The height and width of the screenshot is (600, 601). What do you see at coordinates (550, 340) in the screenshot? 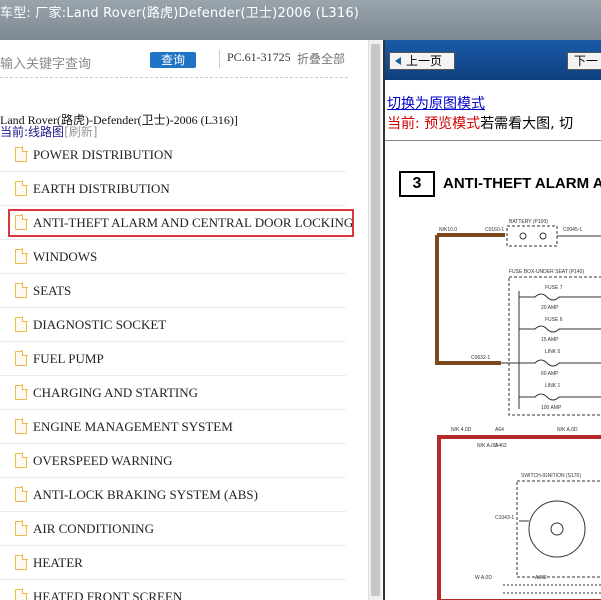
I see `label-amp15: 15 AMP` at bounding box center [550, 340].